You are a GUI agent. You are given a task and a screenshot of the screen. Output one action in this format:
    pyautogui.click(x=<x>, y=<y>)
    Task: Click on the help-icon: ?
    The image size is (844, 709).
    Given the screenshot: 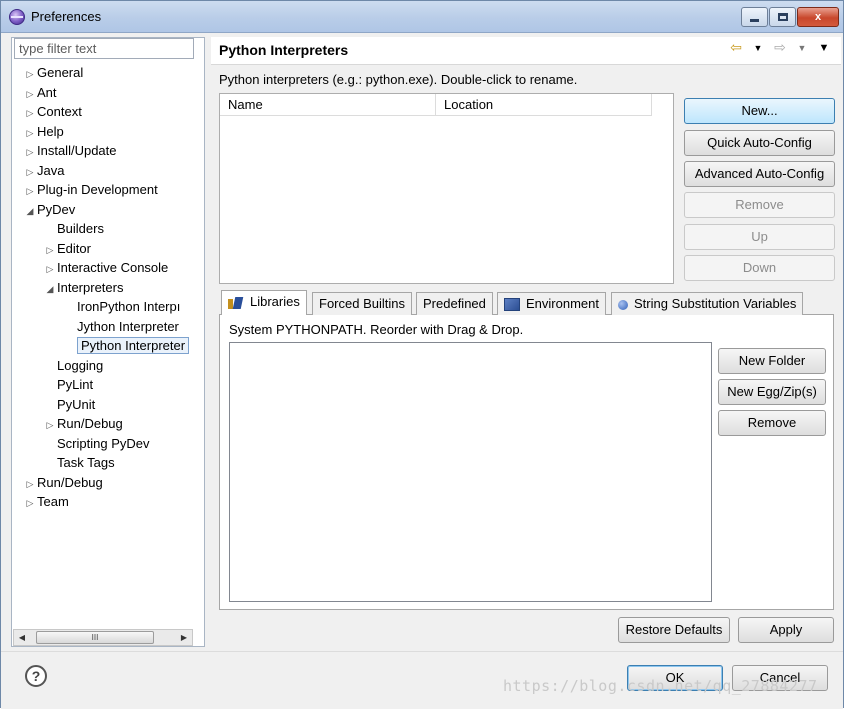 What is the action you would take?
    pyautogui.click(x=36, y=676)
    